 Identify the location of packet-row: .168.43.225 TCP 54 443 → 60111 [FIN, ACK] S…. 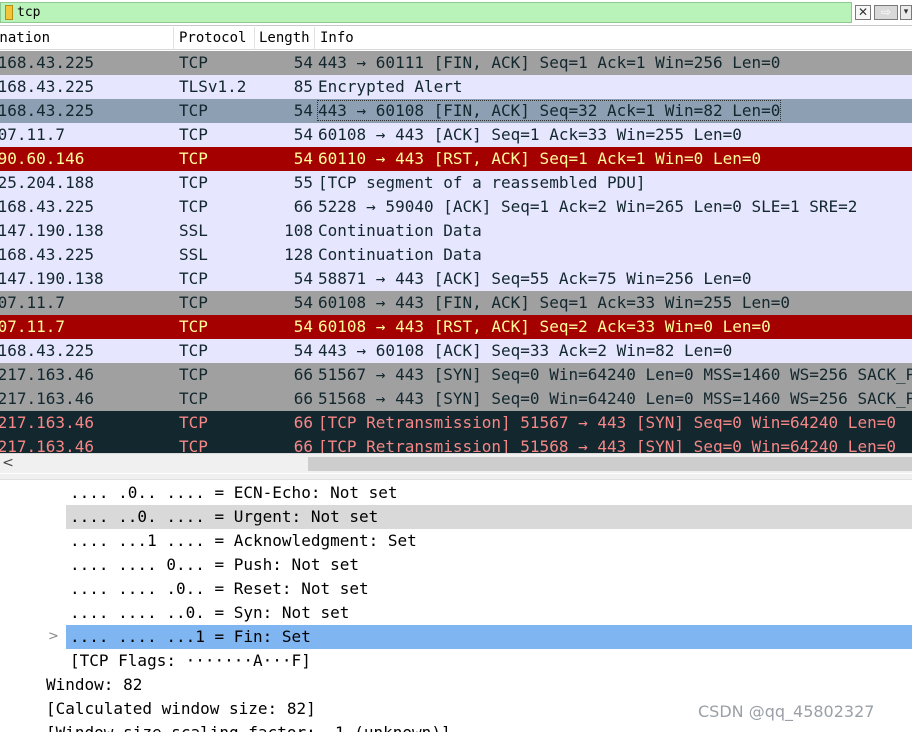
(456, 63).